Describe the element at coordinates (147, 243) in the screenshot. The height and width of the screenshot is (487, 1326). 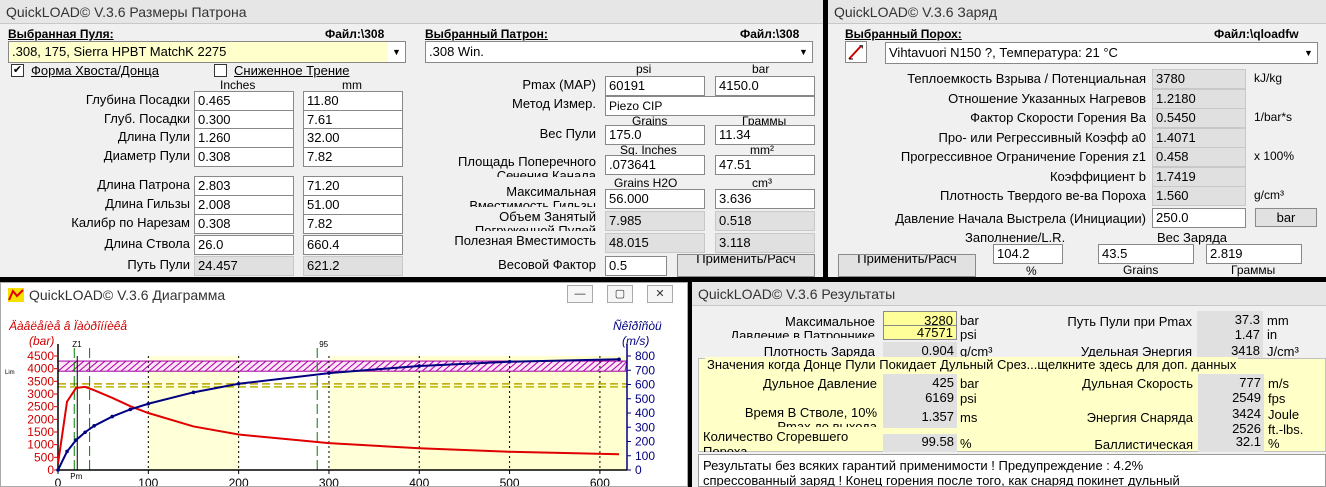
I see `dim-label: Длина Ствола` at that location.